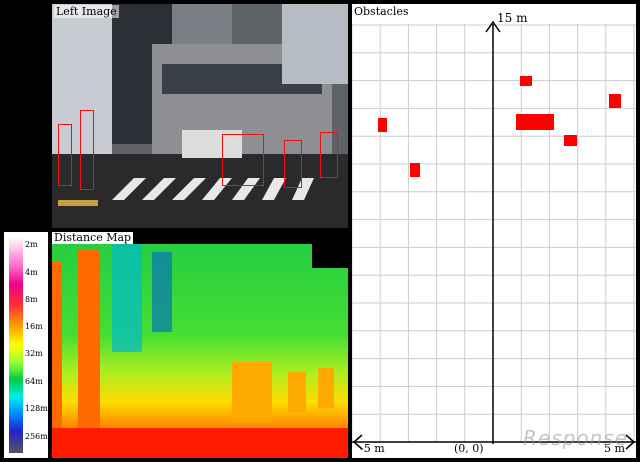  I want to click on legend-tick: 8m, so click(31, 299).